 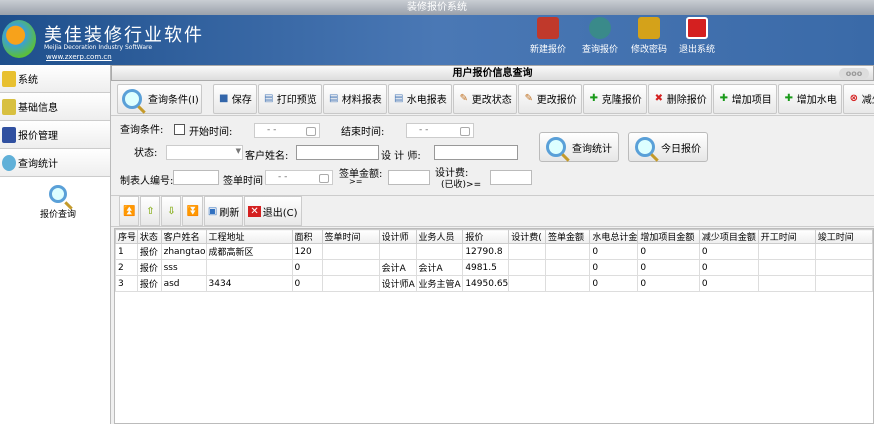 What do you see at coordinates (854, 73) in the screenshot?
I see `window-controls: ooo` at bounding box center [854, 73].